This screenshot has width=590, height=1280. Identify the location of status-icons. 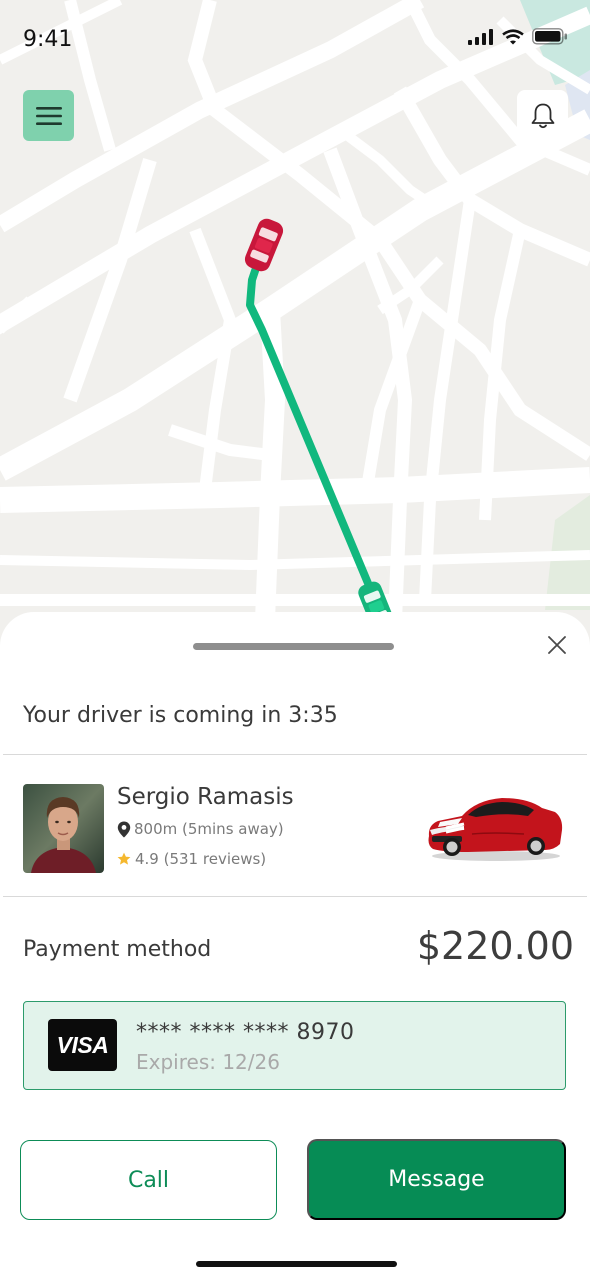
(518, 36).